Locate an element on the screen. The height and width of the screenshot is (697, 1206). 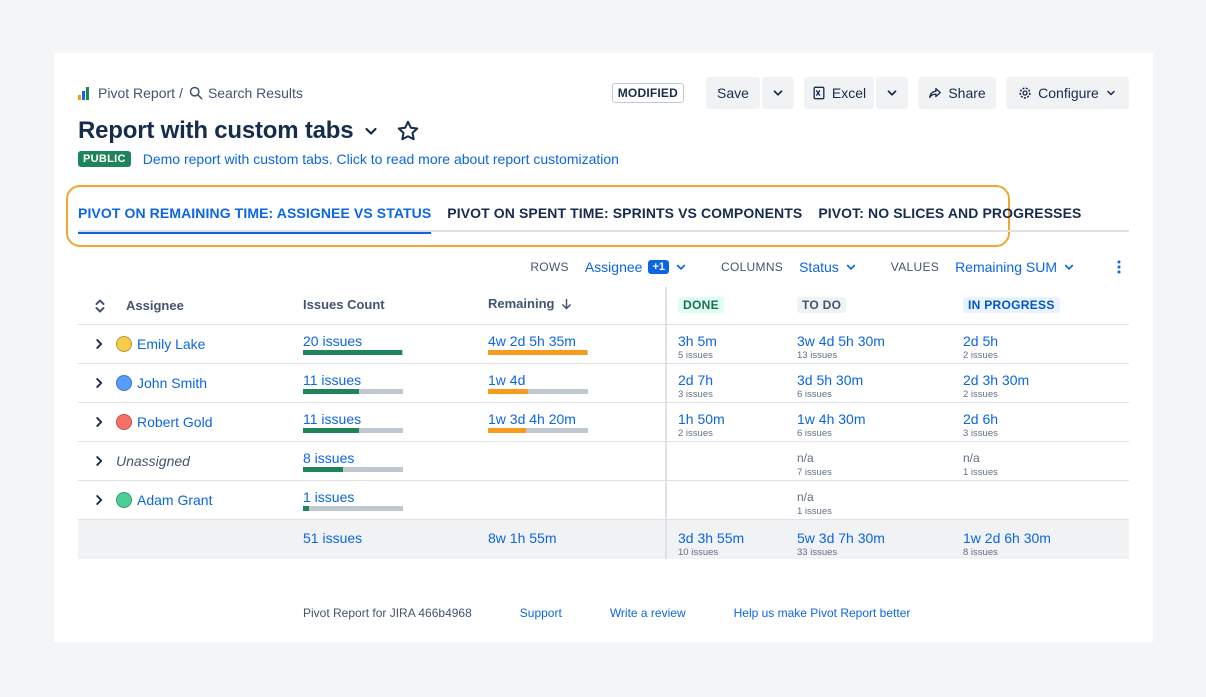
excel-button: Excel is located at coordinates (839, 93).